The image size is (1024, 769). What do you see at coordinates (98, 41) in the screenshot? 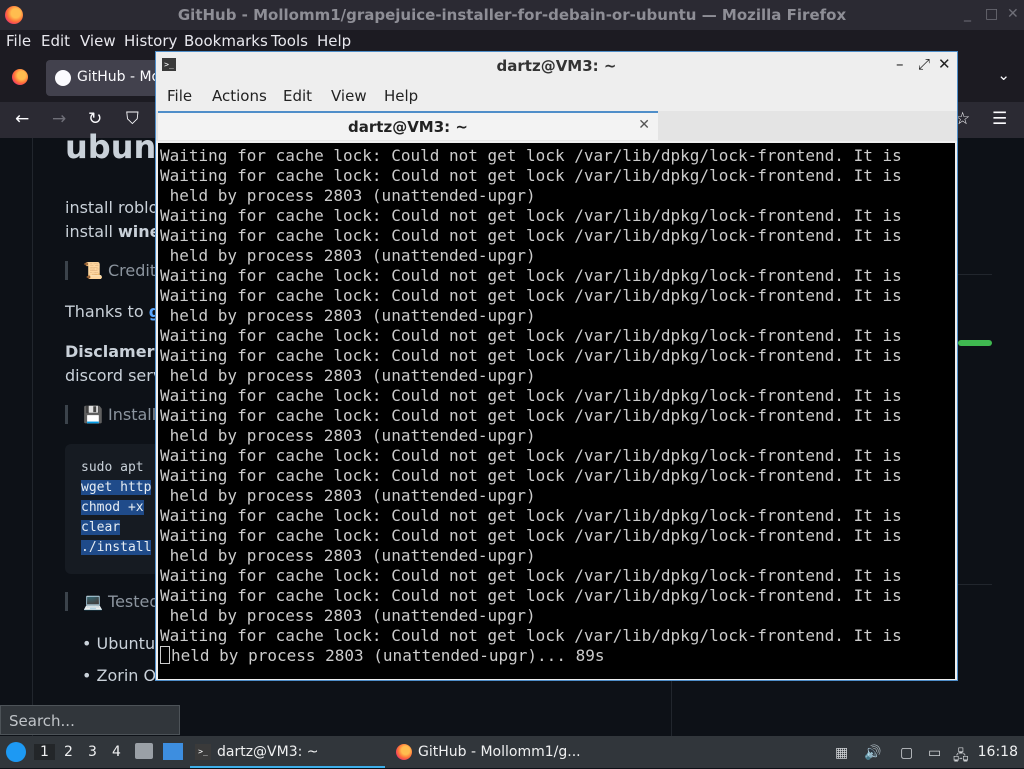
I see `menu-view: View` at bounding box center [98, 41].